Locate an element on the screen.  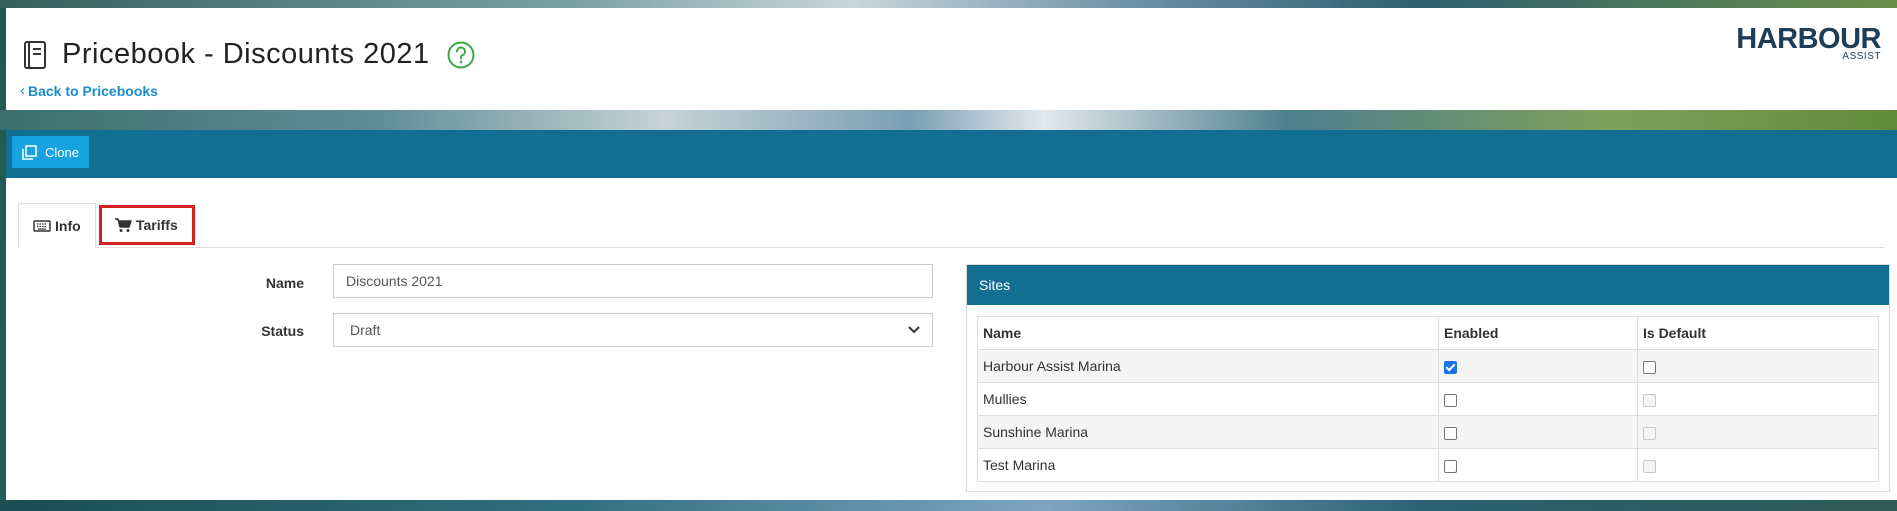
tab-bar: Info Tariffs is located at coordinates (951, 225).